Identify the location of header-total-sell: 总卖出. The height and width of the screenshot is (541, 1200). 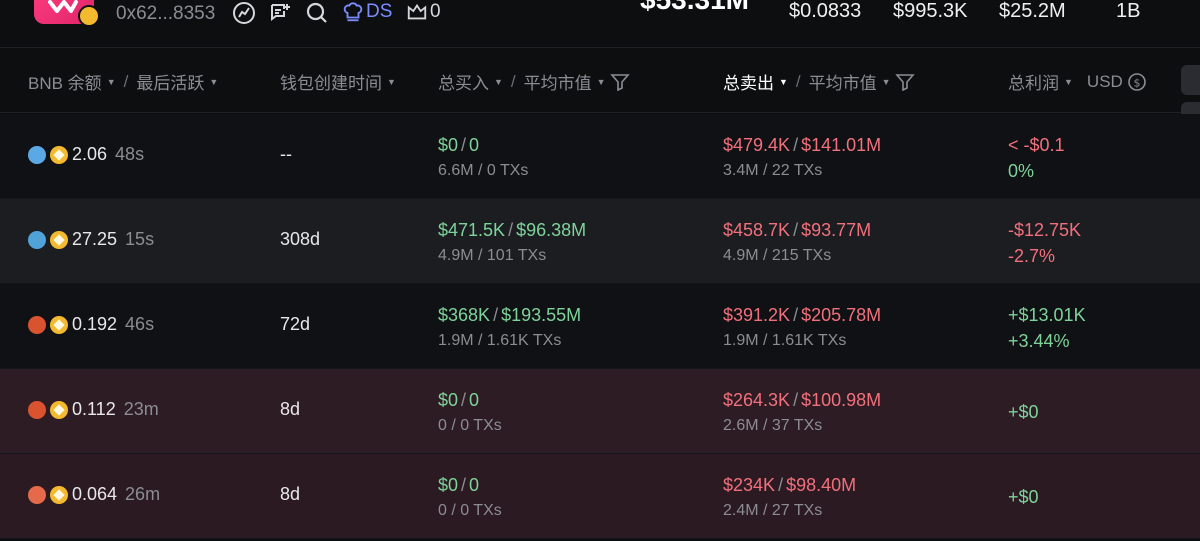
(748, 81).